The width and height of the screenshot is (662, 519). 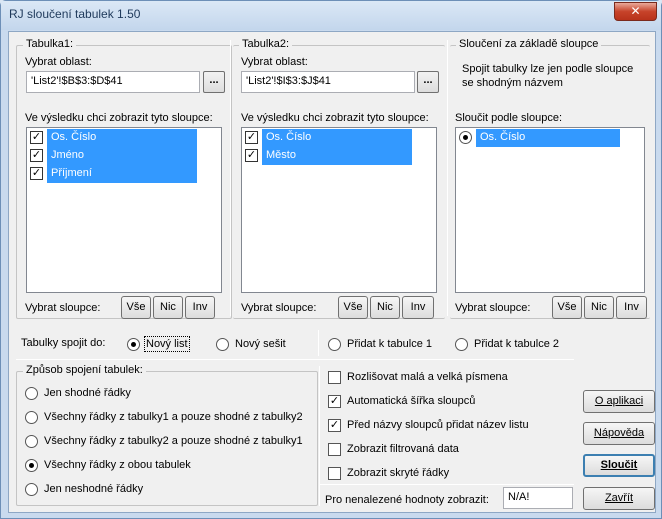 I want to click on merge-invert-button: Inv, so click(x=631, y=307).